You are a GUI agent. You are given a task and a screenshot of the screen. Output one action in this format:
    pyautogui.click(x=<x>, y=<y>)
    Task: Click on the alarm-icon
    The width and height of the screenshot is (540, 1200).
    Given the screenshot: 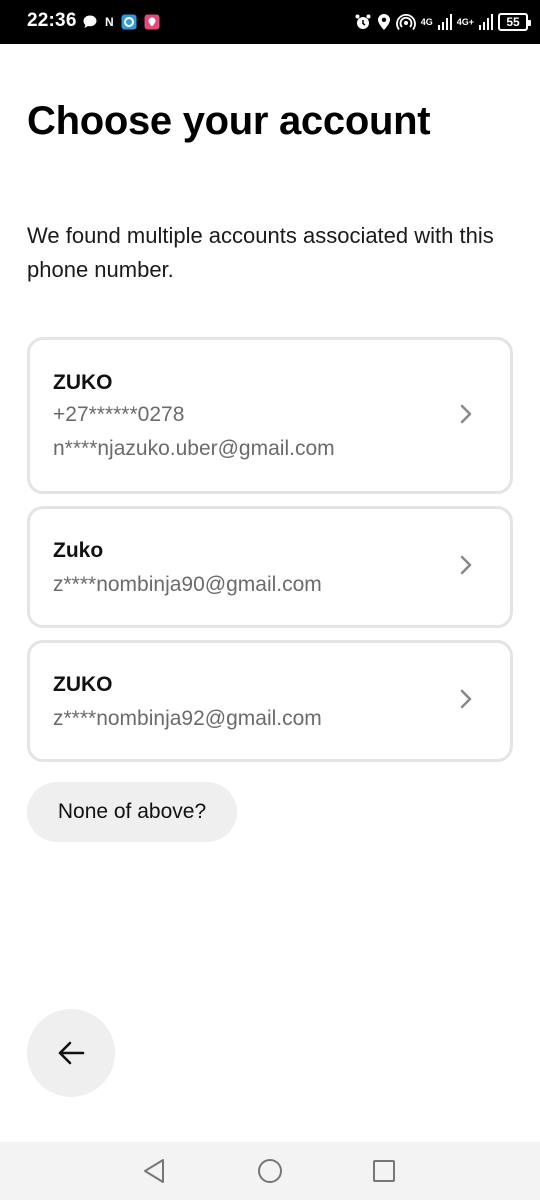 What is the action you would take?
    pyautogui.click(x=363, y=21)
    